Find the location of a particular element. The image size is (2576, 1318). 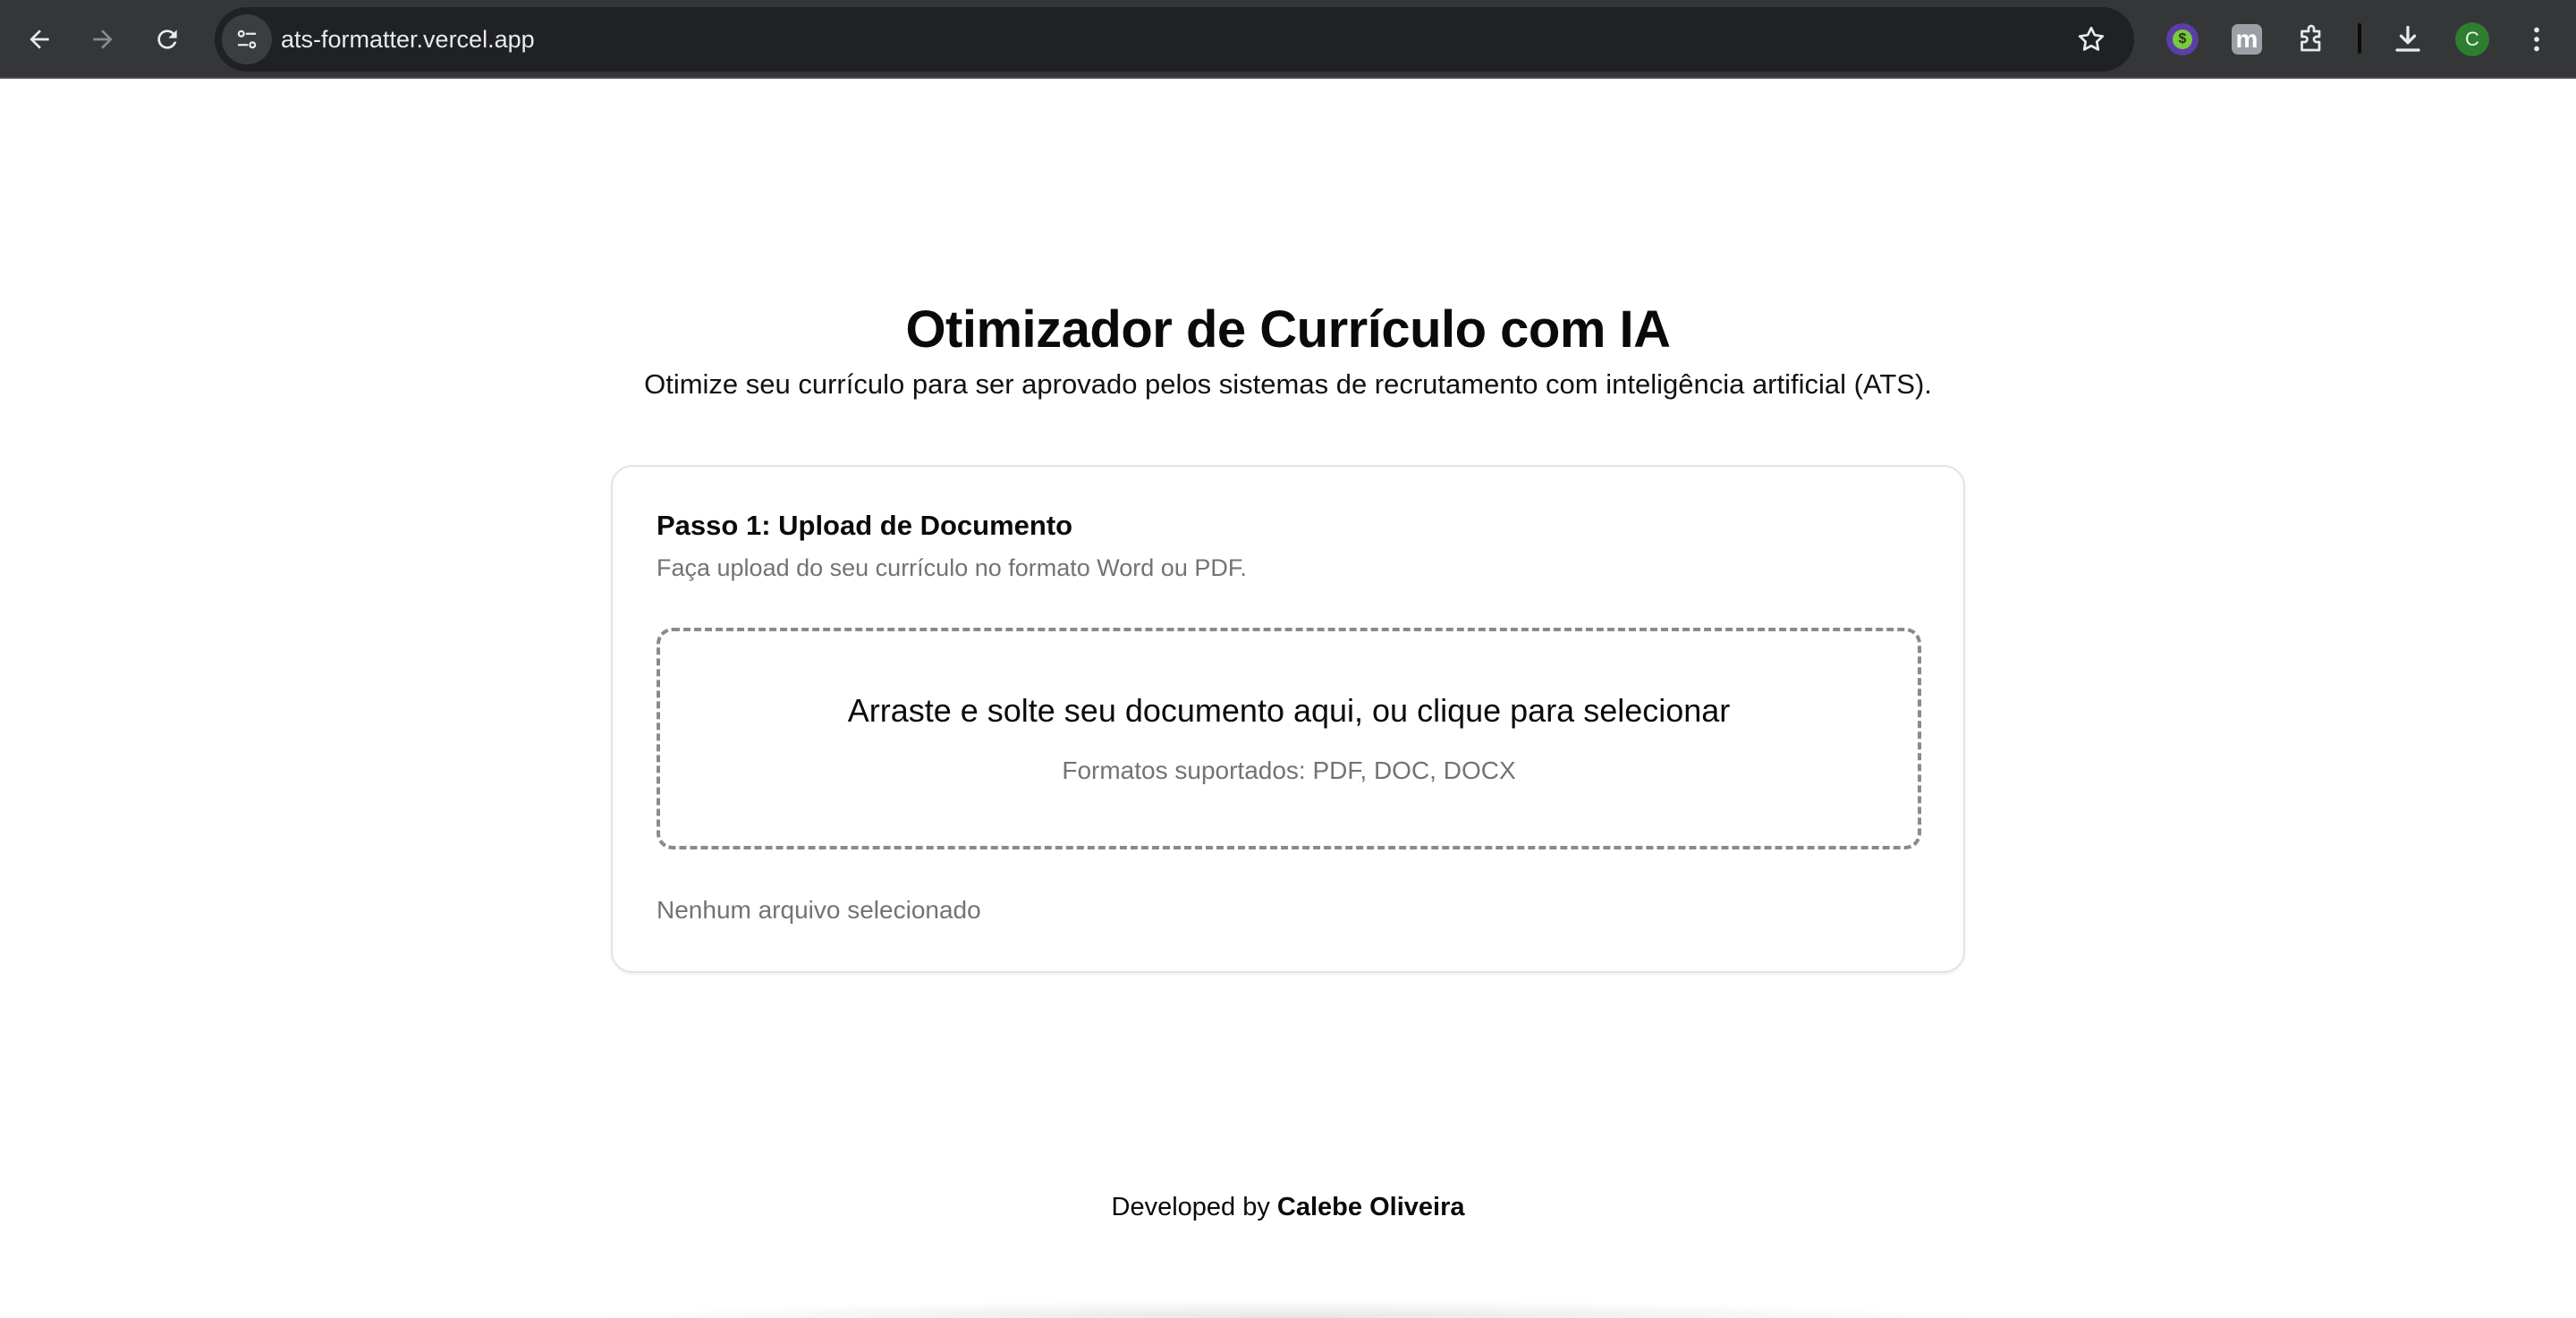

footer: Developed by Calebe Oliveira is located at coordinates (1288, 1208).